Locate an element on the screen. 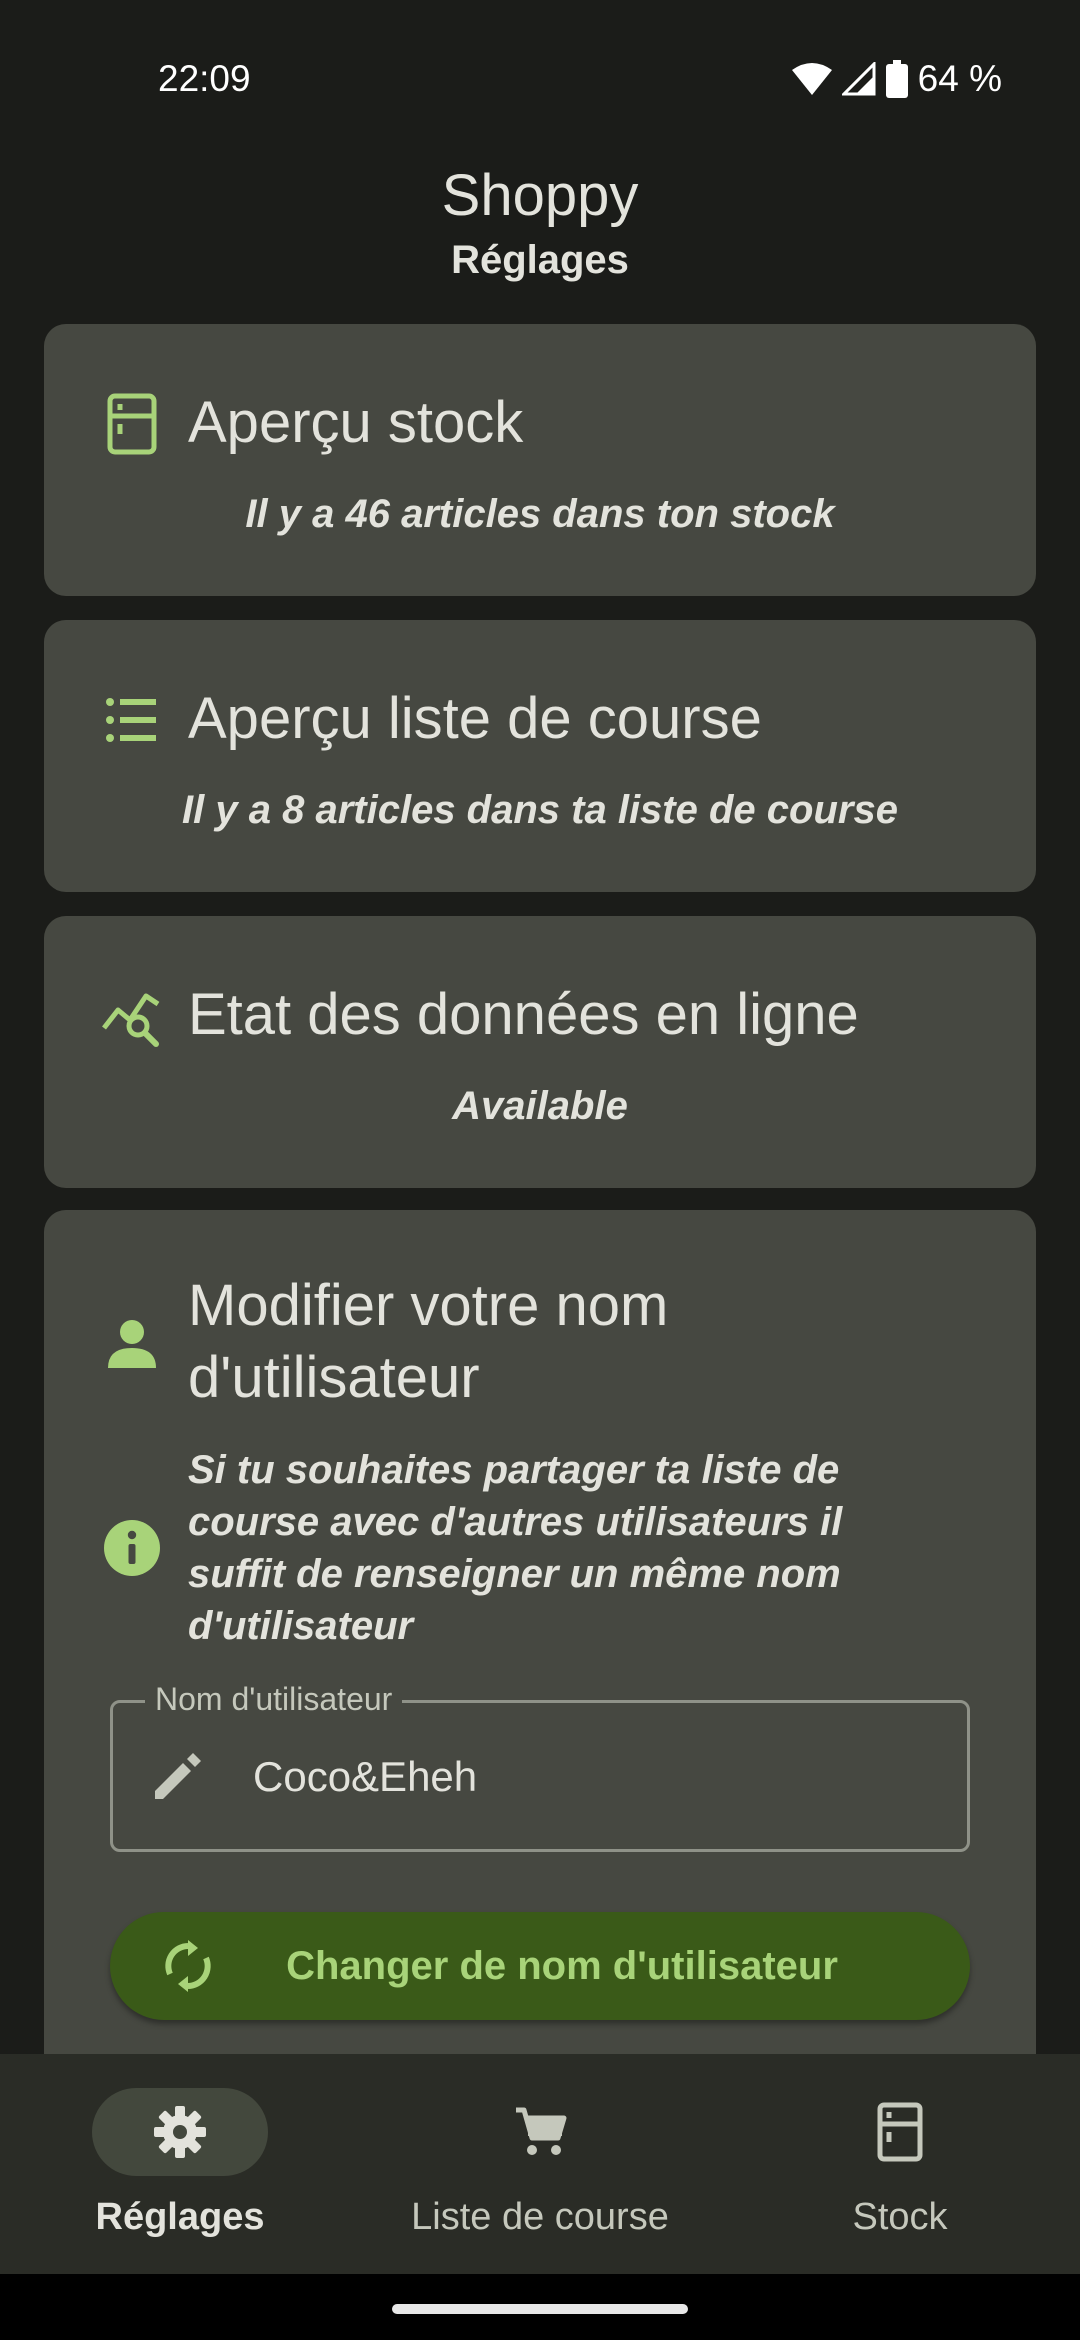  username-card-title-line1: Modifier votre nom is located at coordinates (428, 1305).